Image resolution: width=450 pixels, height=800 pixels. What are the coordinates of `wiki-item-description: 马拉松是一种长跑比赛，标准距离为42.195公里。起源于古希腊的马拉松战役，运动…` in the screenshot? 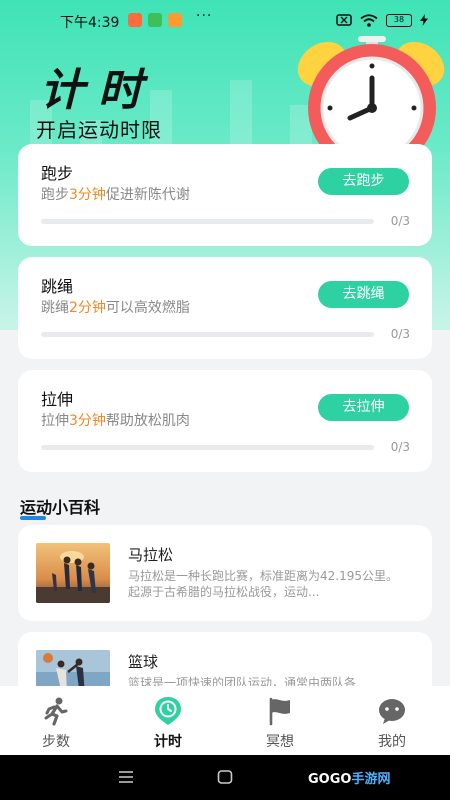 It's located at (263, 584).